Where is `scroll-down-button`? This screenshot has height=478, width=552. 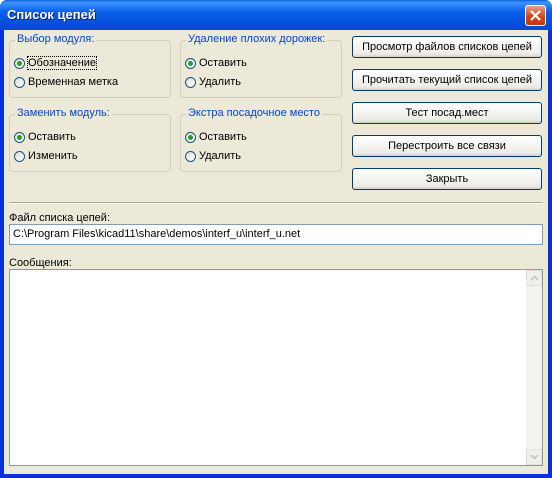
scroll-down-button is located at coordinates (534, 457).